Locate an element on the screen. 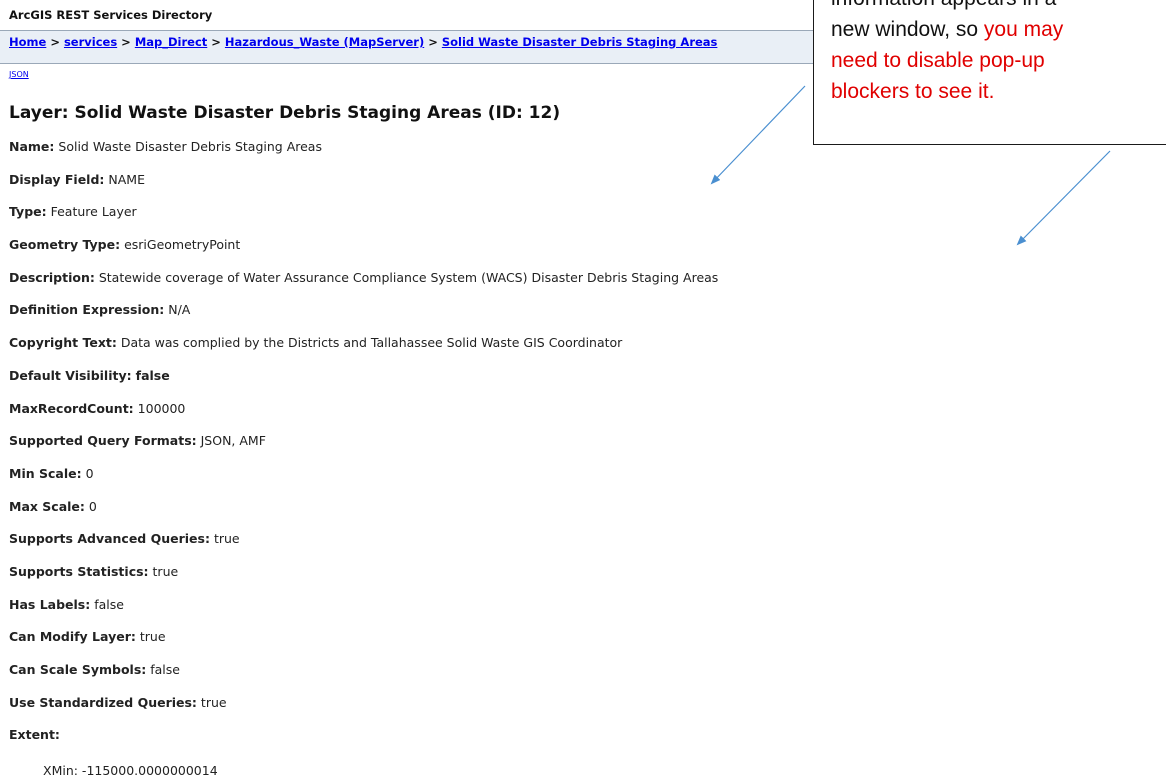  extent-xmin: XMin: -115000.0000000014 is located at coordinates (130, 770).